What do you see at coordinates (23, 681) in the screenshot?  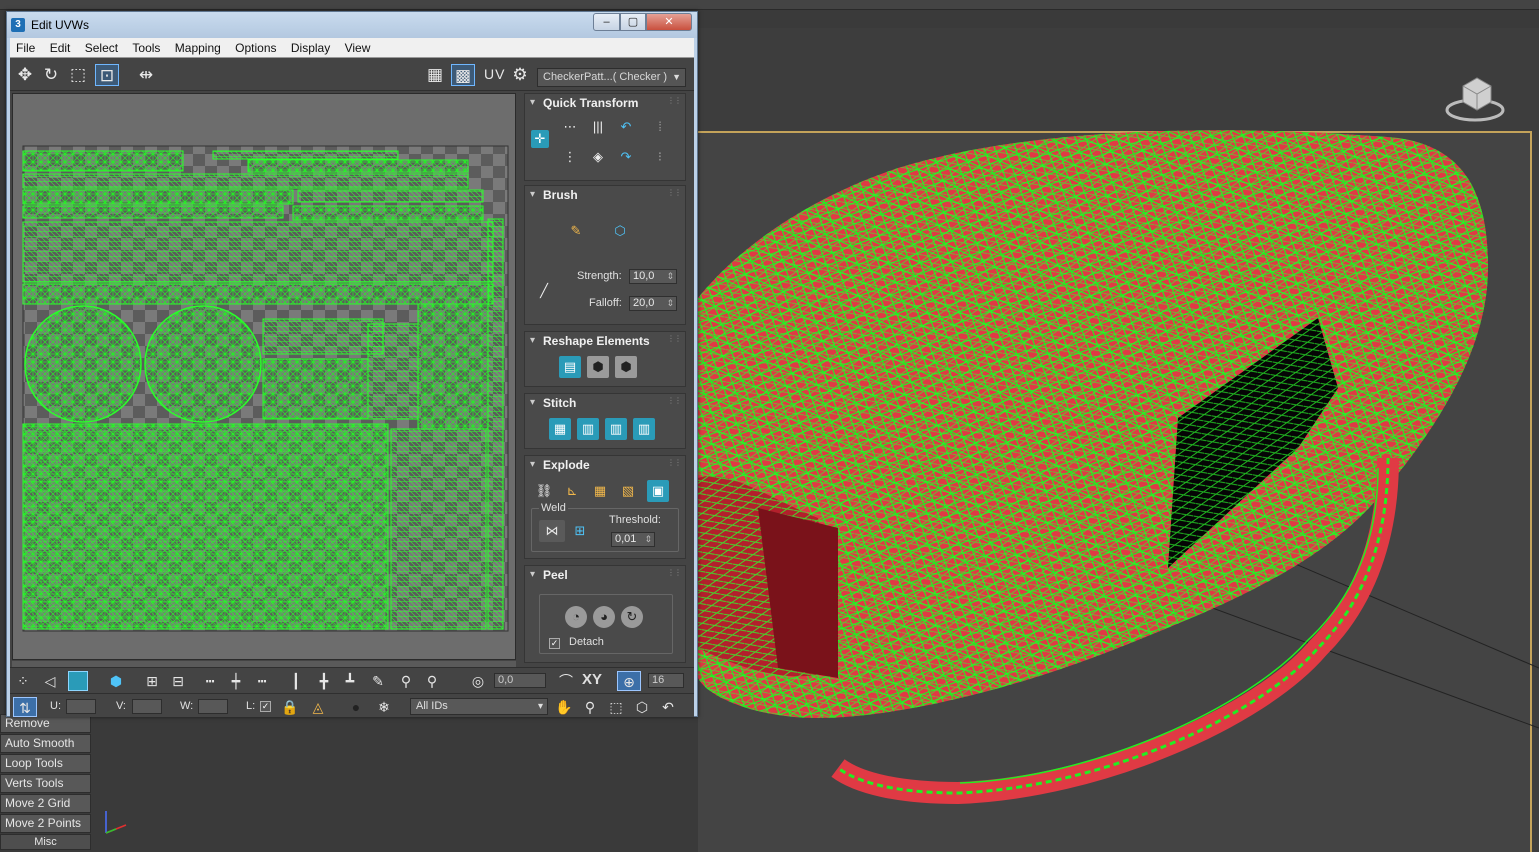 I see `vertex-mode-icon: ⁘` at bounding box center [23, 681].